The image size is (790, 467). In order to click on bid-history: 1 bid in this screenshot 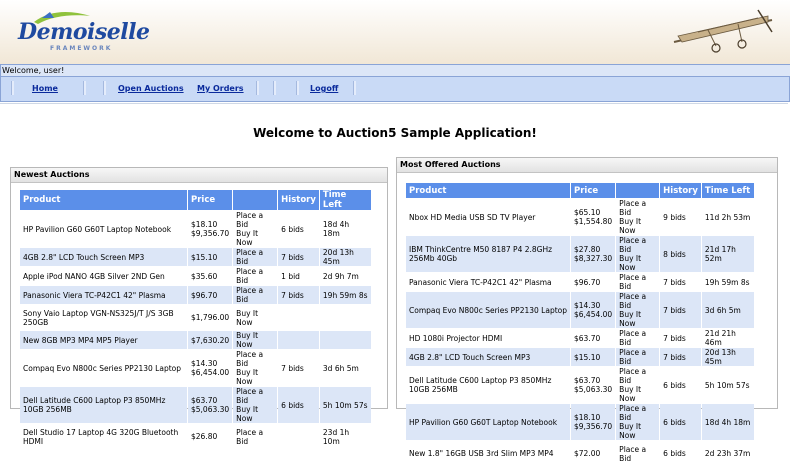, I will do `click(298, 276)`.